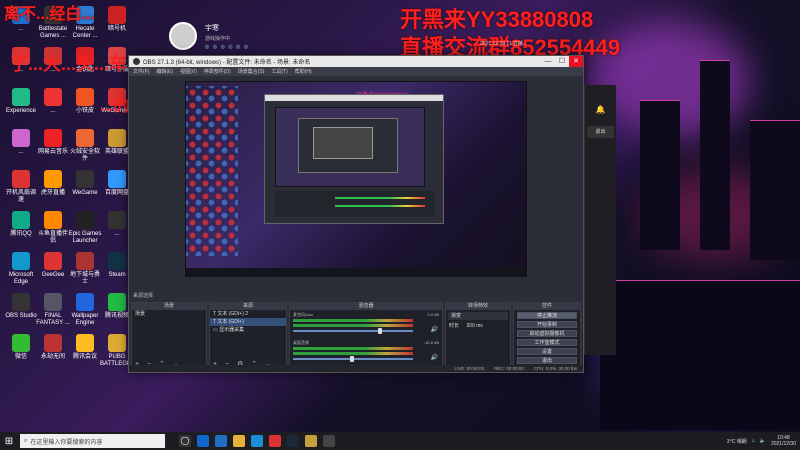  What do you see at coordinates (600, 132) in the screenshot?
I see `side-exit-button: 退出` at bounding box center [600, 132].